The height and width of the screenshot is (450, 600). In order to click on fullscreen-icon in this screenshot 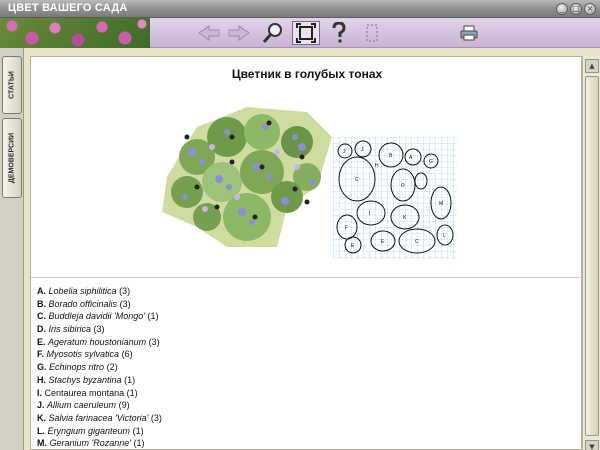, I will do `click(306, 33)`.